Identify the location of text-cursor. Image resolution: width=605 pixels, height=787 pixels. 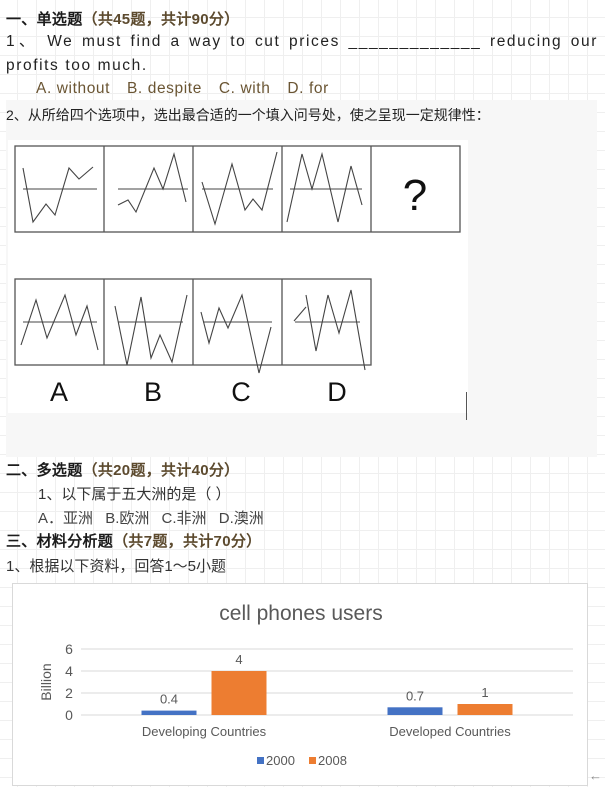
(466, 406).